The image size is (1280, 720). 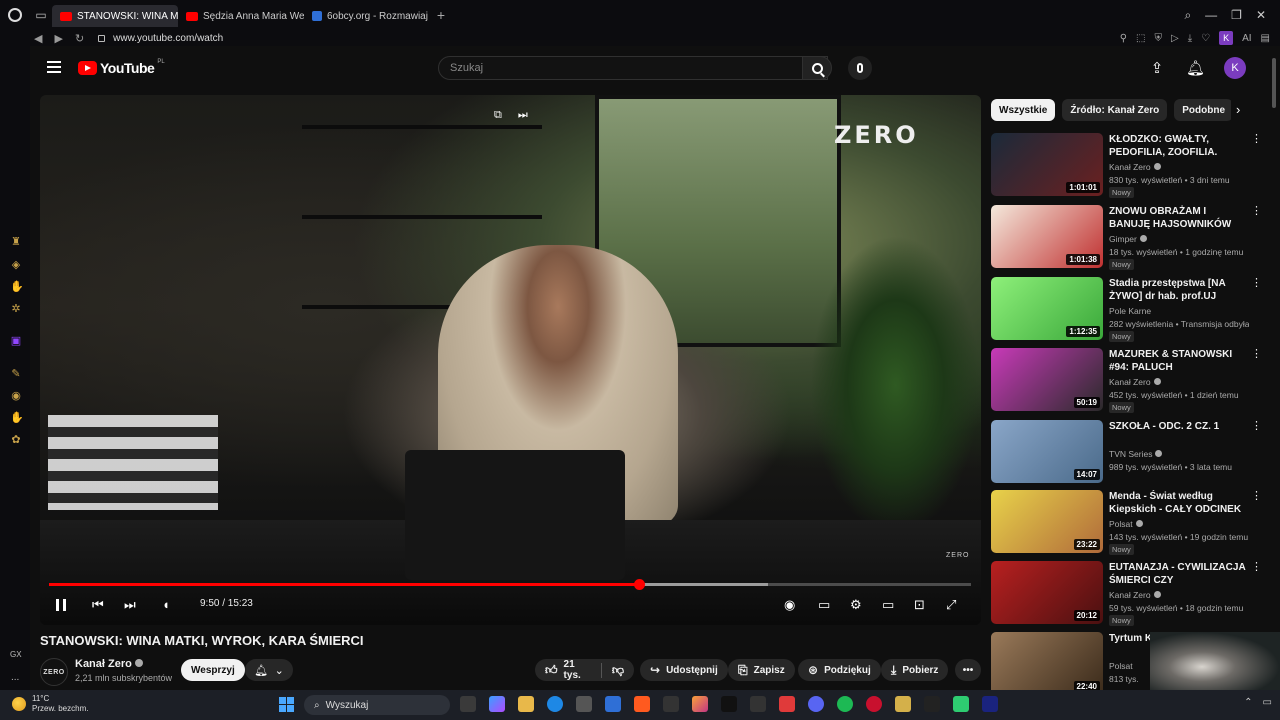 What do you see at coordinates (613, 704) in the screenshot?
I see `mail-icon` at bounding box center [613, 704].